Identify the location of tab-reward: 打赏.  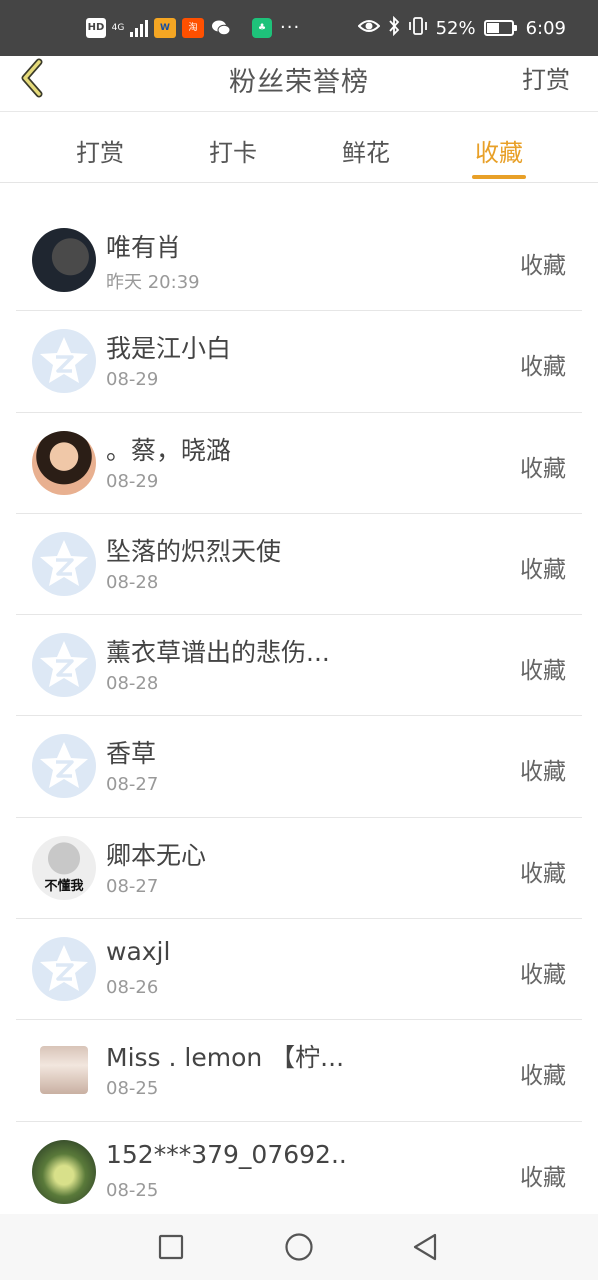
(100, 148).